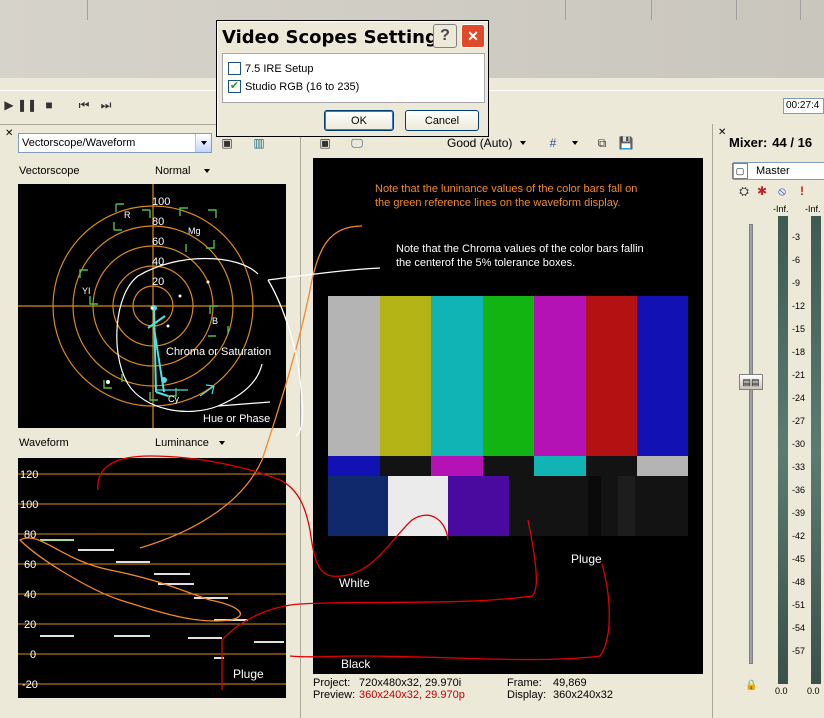 Image resolution: width=824 pixels, height=718 pixels. What do you see at coordinates (783, 450) in the screenshot?
I see `meter-left` at bounding box center [783, 450].